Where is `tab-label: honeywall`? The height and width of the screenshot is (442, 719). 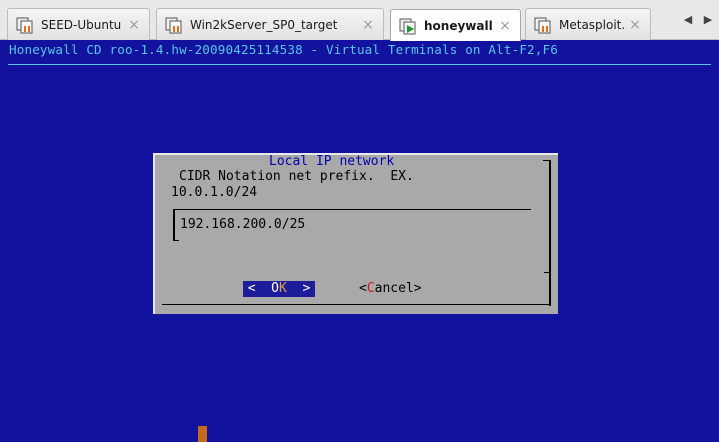 tab-label: honeywall is located at coordinates (458, 25).